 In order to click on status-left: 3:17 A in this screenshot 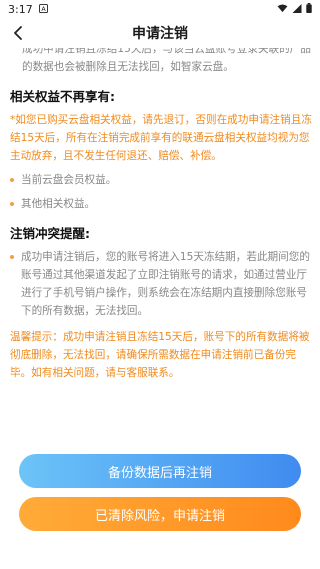, I will do `click(28, 9)`.